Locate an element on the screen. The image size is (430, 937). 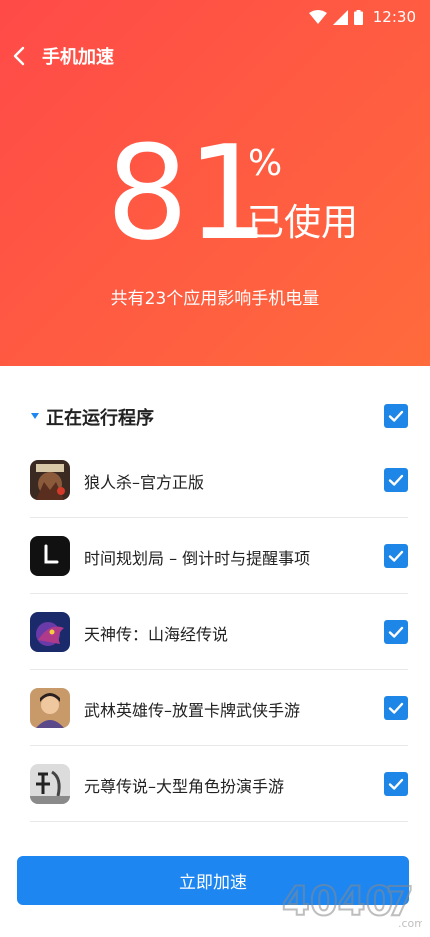
dragon-game-icon is located at coordinates (50, 632).